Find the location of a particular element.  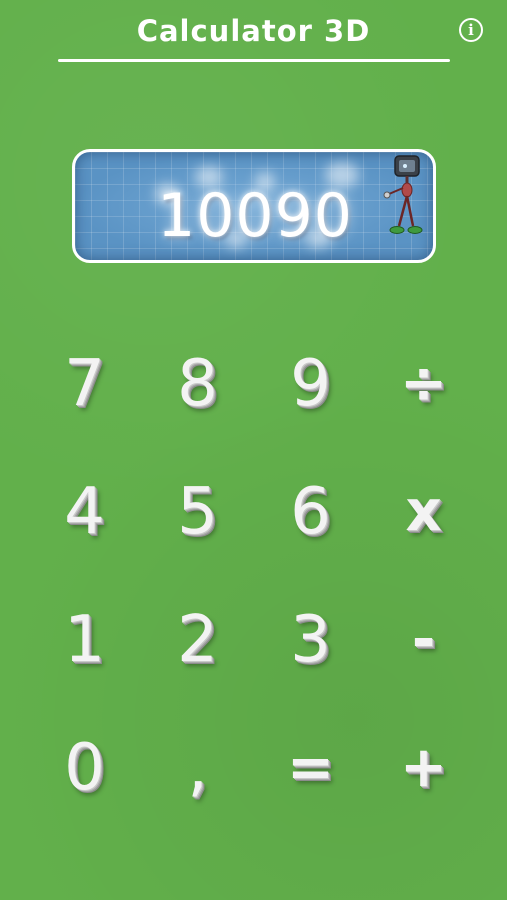

key-label: 9 is located at coordinates (310, 384).